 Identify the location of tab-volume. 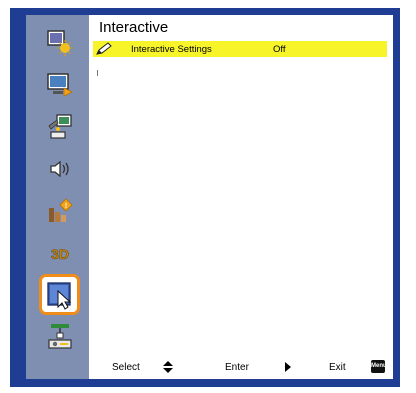
(59, 168).